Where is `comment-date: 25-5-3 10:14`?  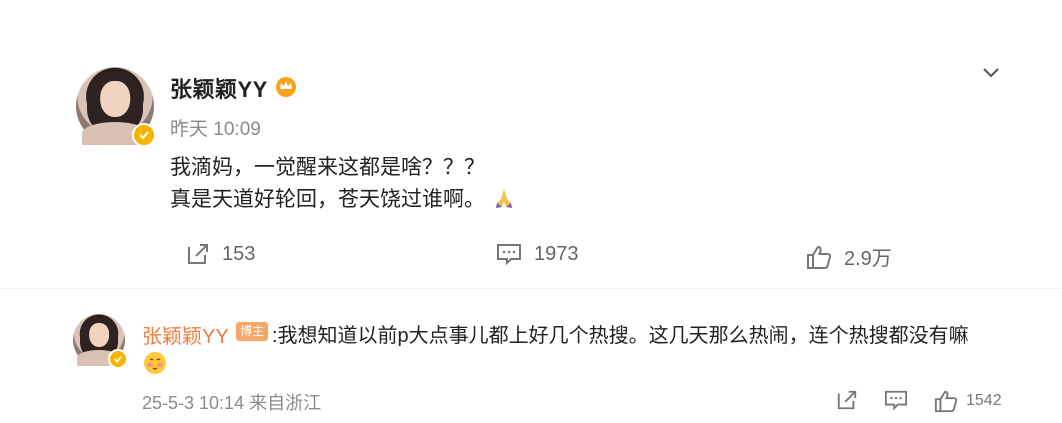
comment-date: 25-5-3 10:14 is located at coordinates (193, 403).